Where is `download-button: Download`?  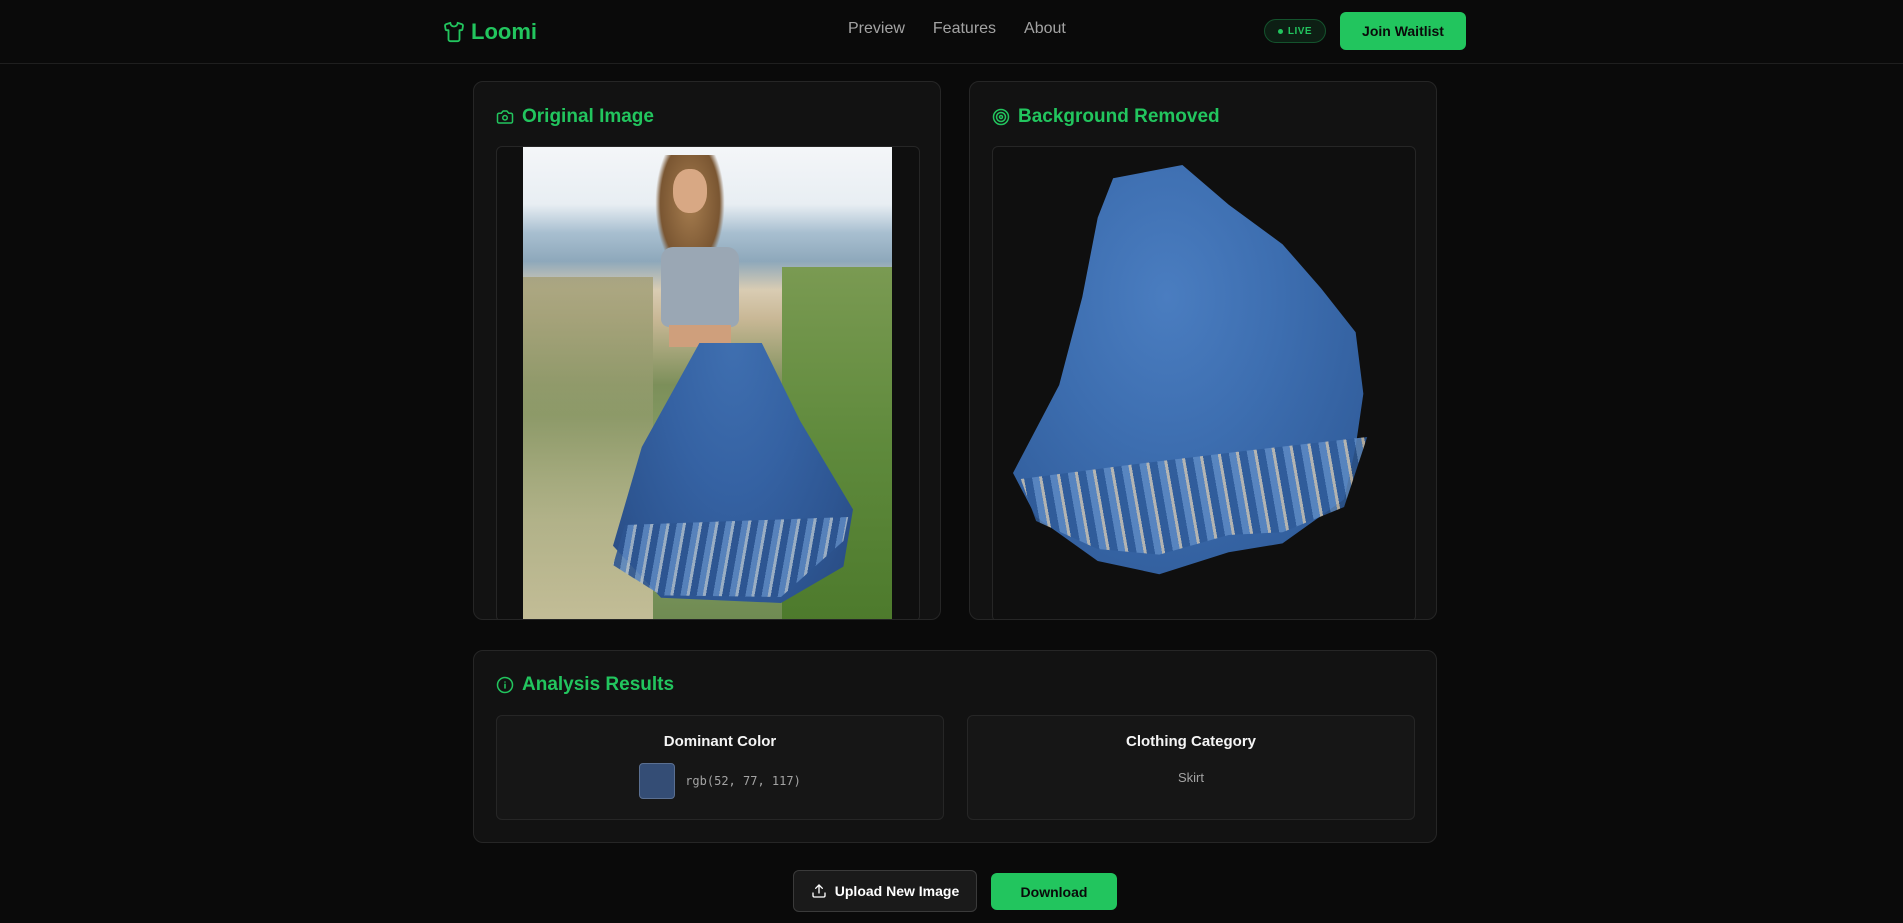 download-button: Download is located at coordinates (1054, 891).